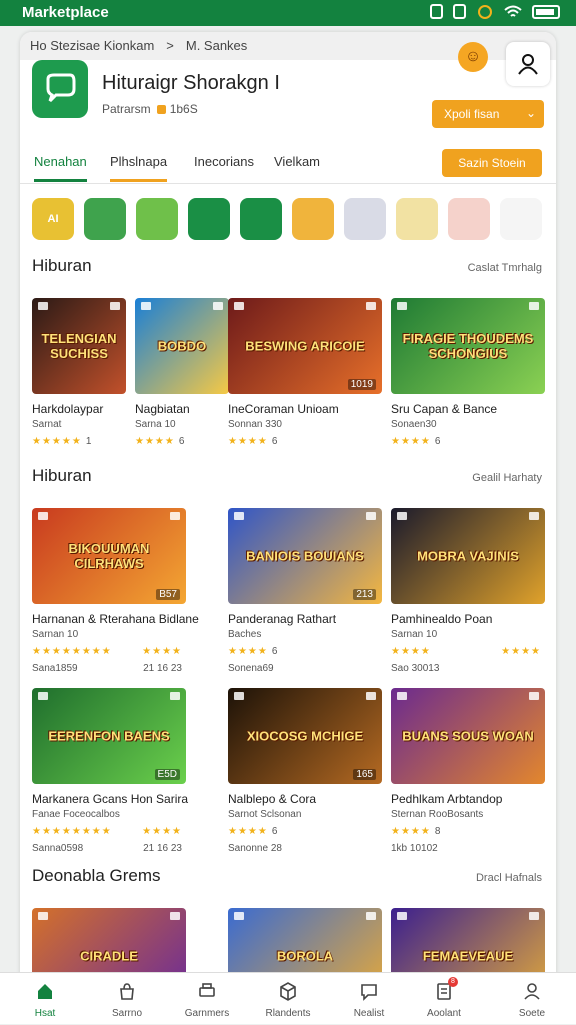 This screenshot has width=576, height=1025. What do you see at coordinates (492, 163) in the screenshot?
I see `save-button: Sazin Stoein` at bounding box center [492, 163].